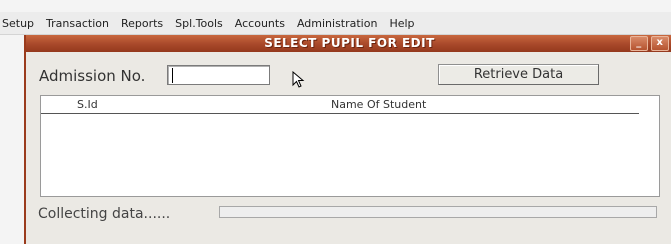  I want to click on mouse-pointer-icon, so click(298, 79).